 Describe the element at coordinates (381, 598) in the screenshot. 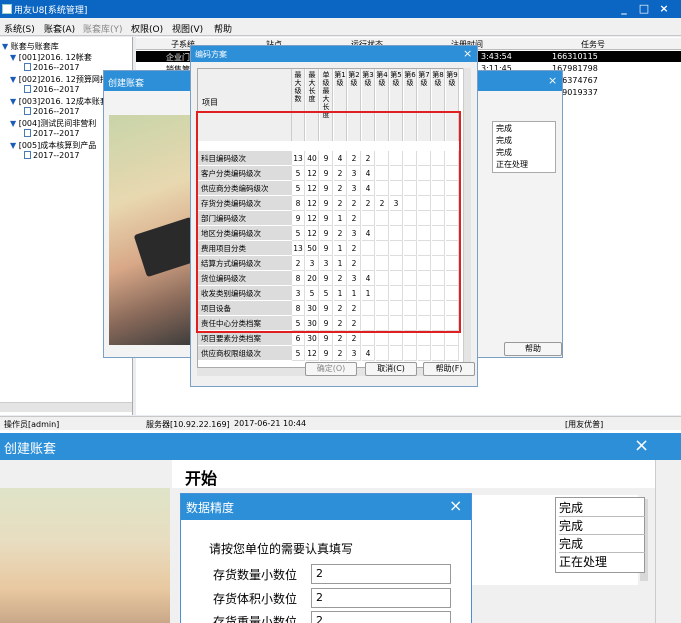

I see `volume-decimals-field: 2` at that location.